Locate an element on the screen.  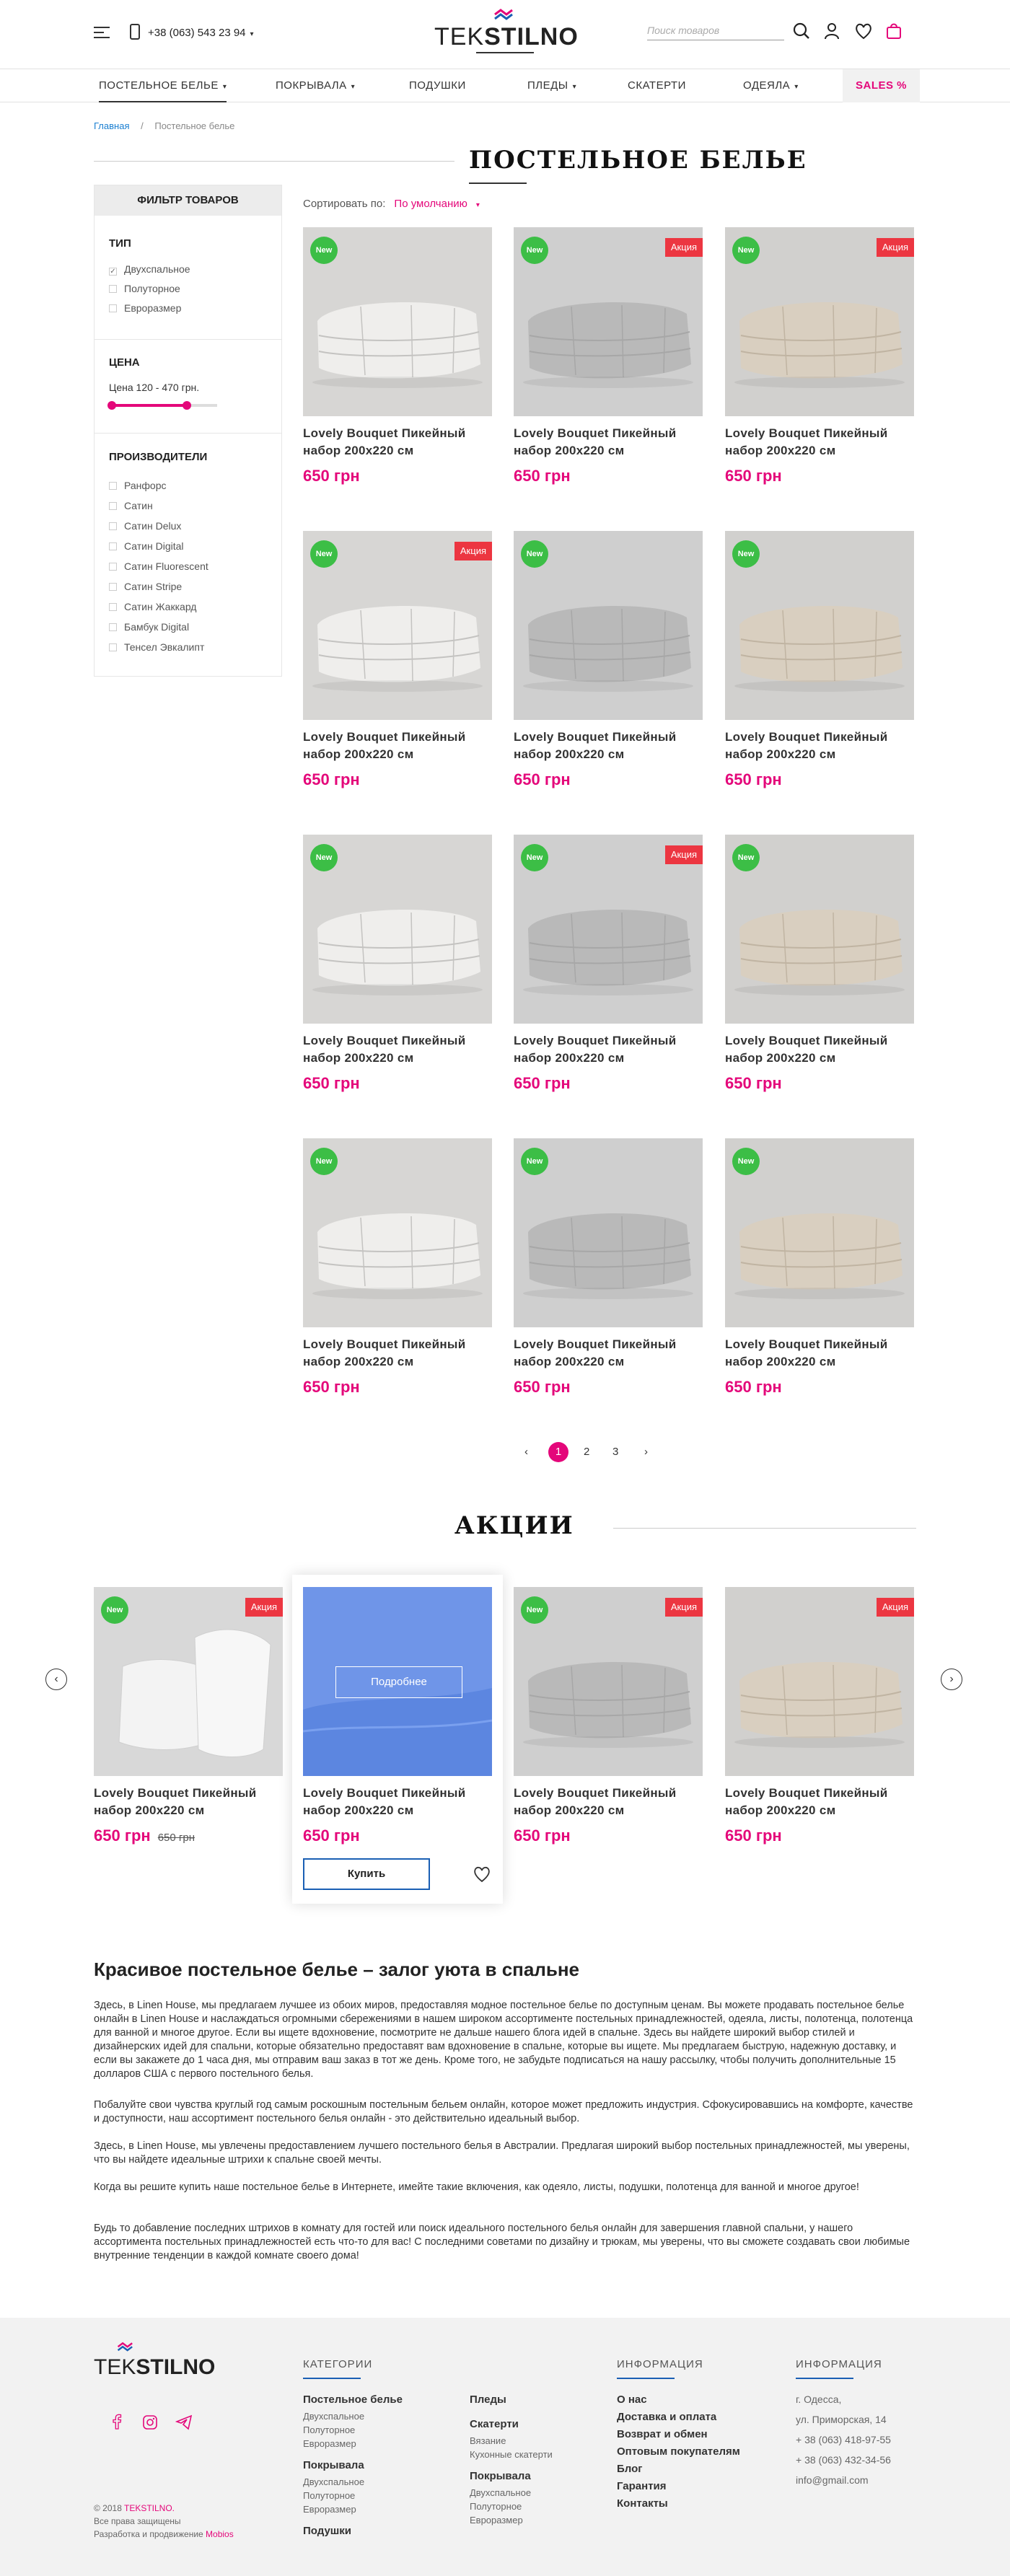
filter-option: Евроразмер is located at coordinates (145, 308).